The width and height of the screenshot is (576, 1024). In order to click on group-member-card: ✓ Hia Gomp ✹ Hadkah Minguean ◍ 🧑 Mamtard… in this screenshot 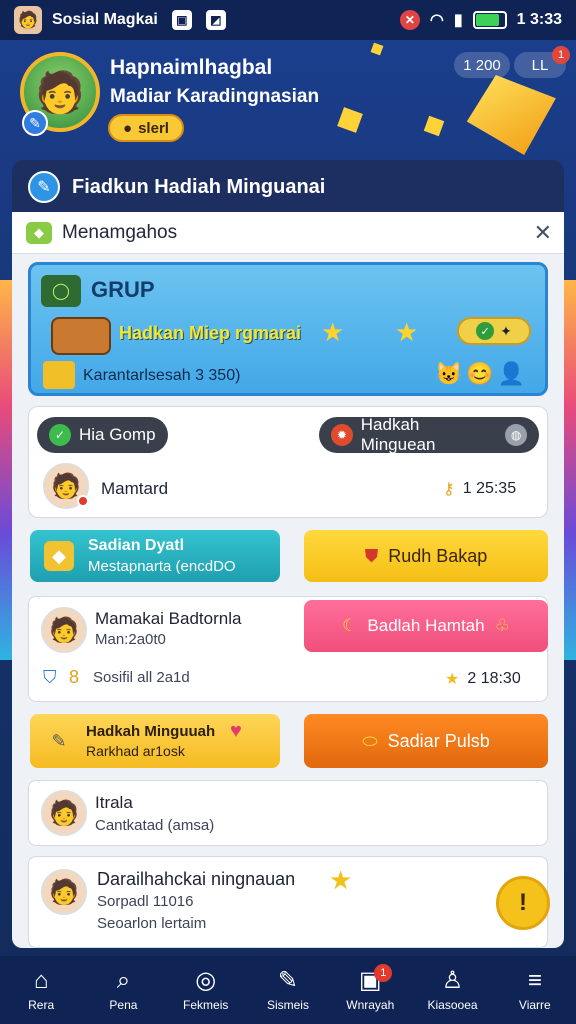, I will do `click(288, 462)`.